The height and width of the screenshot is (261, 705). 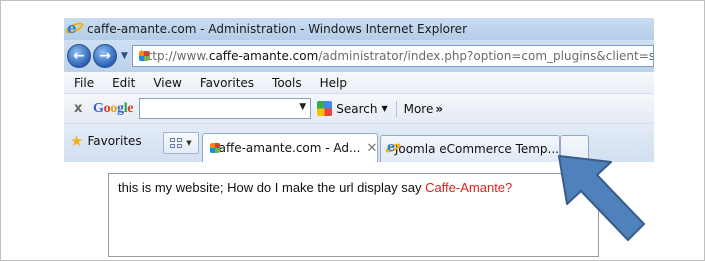 What do you see at coordinates (574, 148) in the screenshot?
I see `new-tab-button` at bounding box center [574, 148].